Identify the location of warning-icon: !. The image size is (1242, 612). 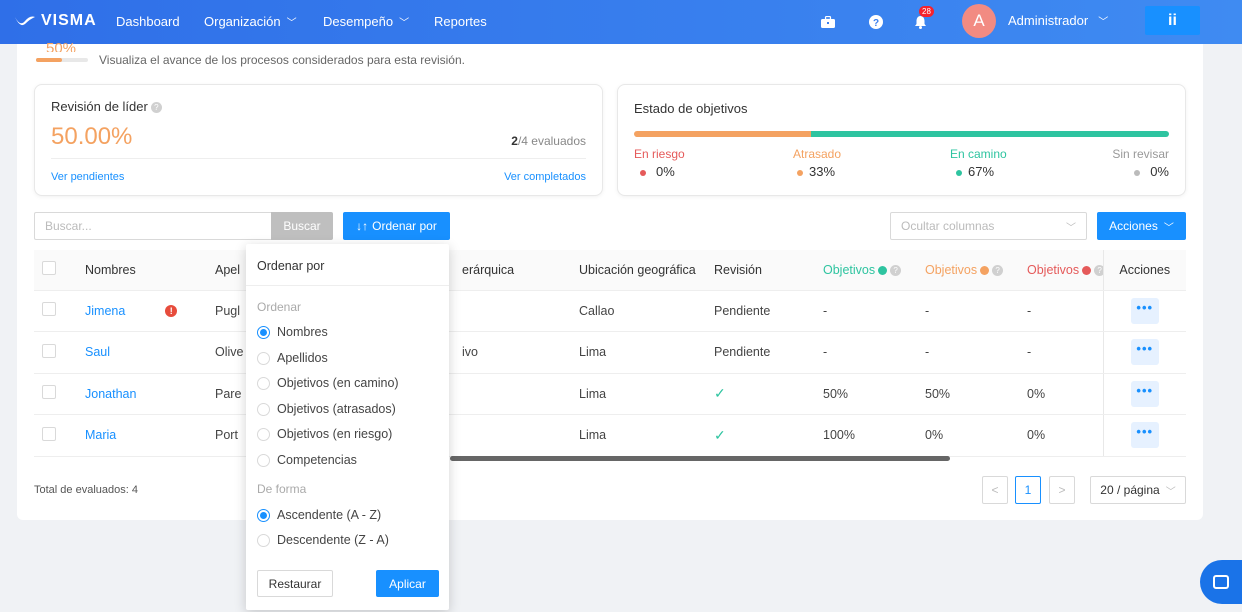
(171, 311).